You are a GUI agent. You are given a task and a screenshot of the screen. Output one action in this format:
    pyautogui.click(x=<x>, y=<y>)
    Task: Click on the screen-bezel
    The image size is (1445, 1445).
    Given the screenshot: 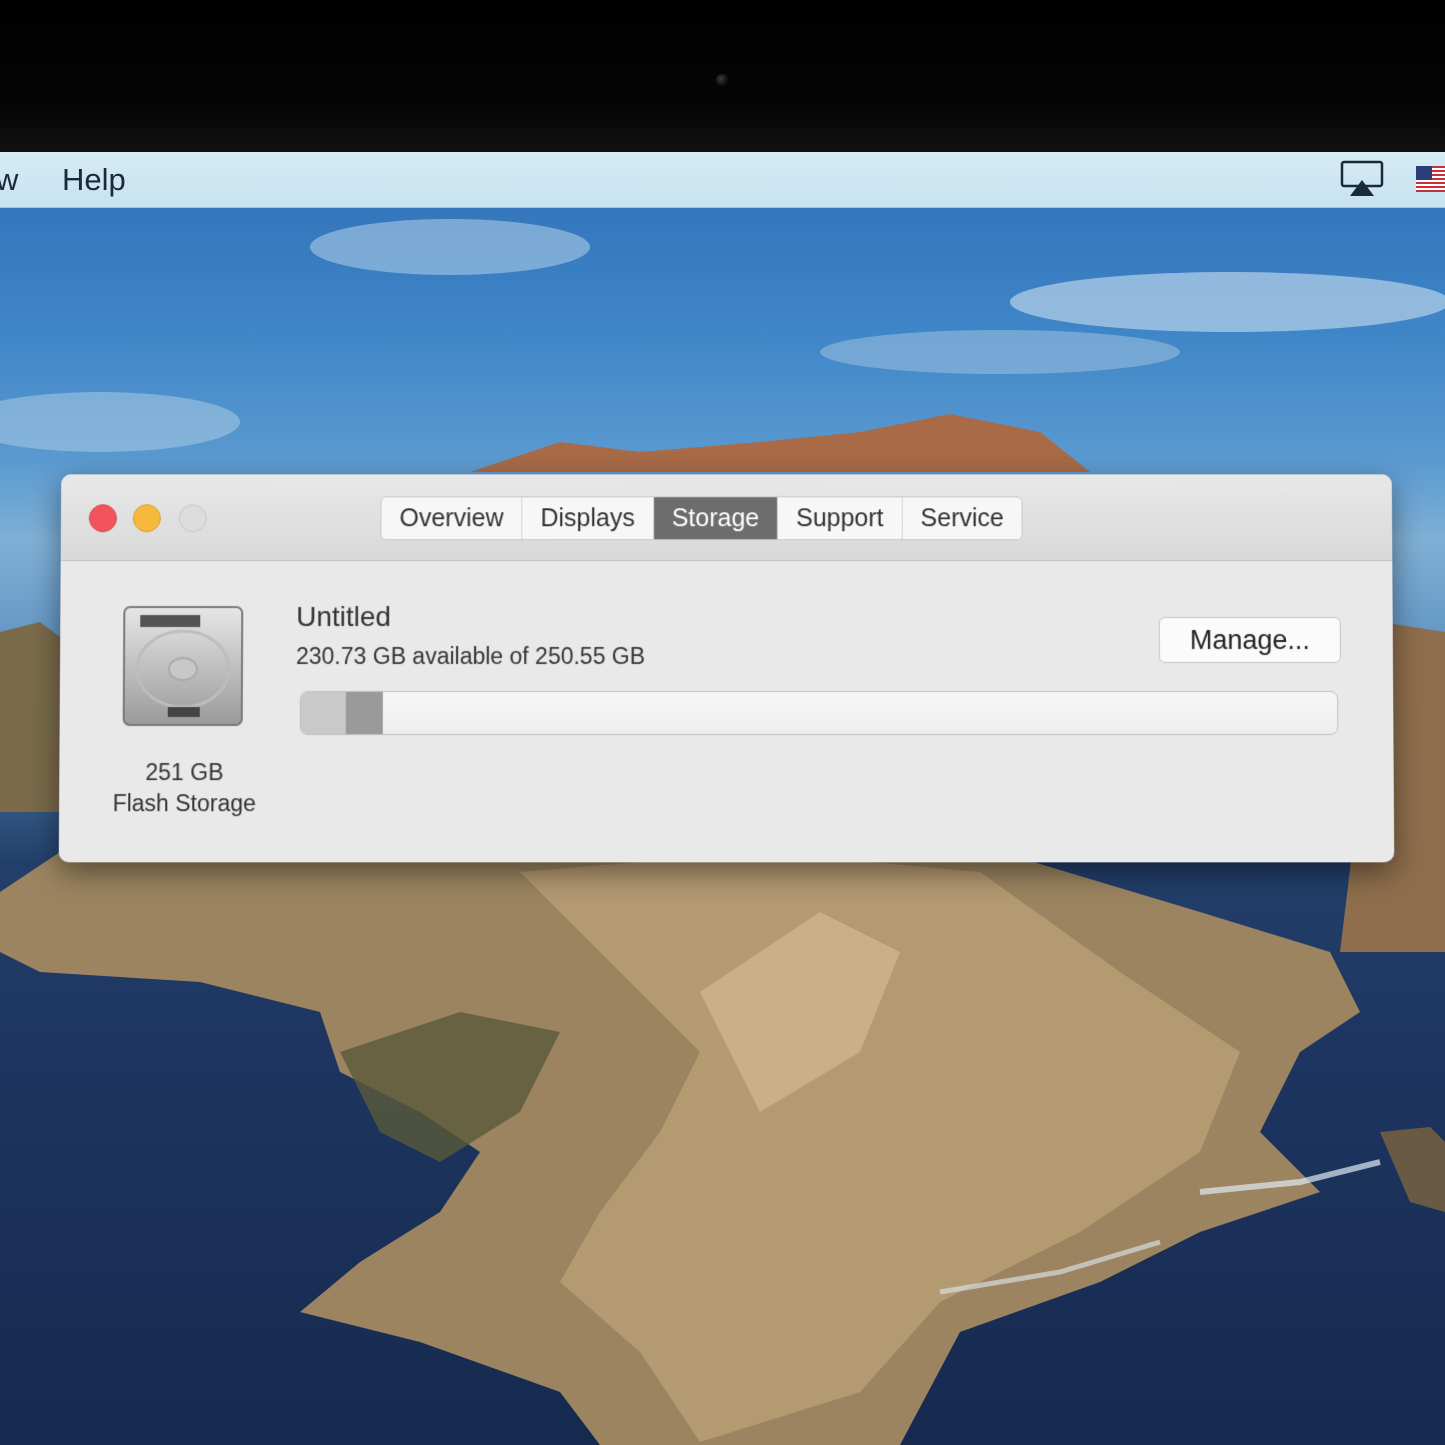 What is the action you would take?
    pyautogui.click(x=722, y=76)
    